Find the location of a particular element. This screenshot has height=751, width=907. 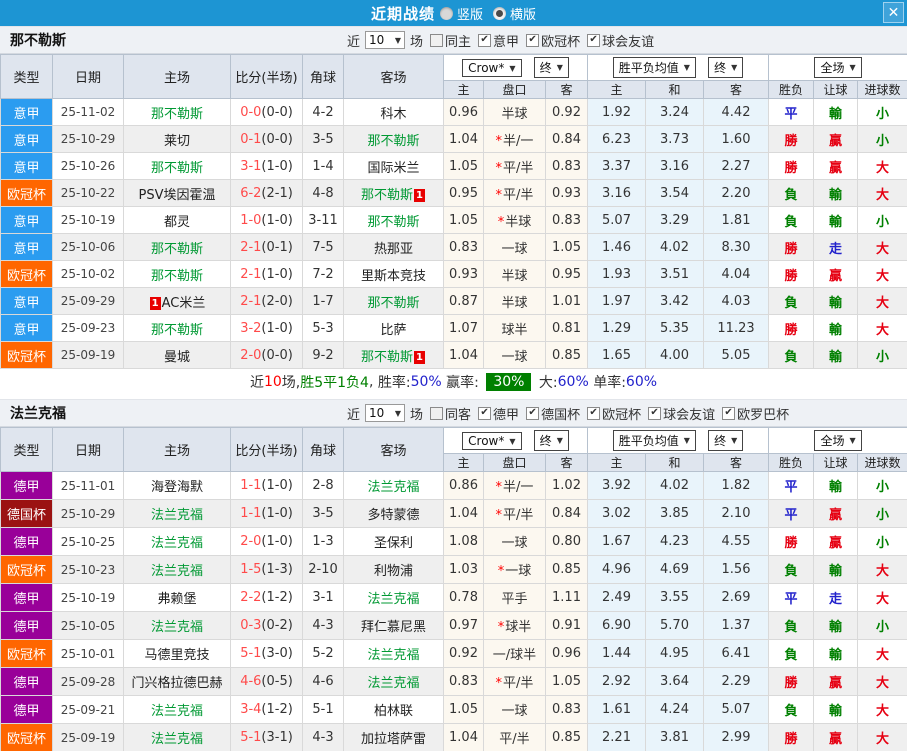

col-header-away: 客场 is located at coordinates (393, 449).